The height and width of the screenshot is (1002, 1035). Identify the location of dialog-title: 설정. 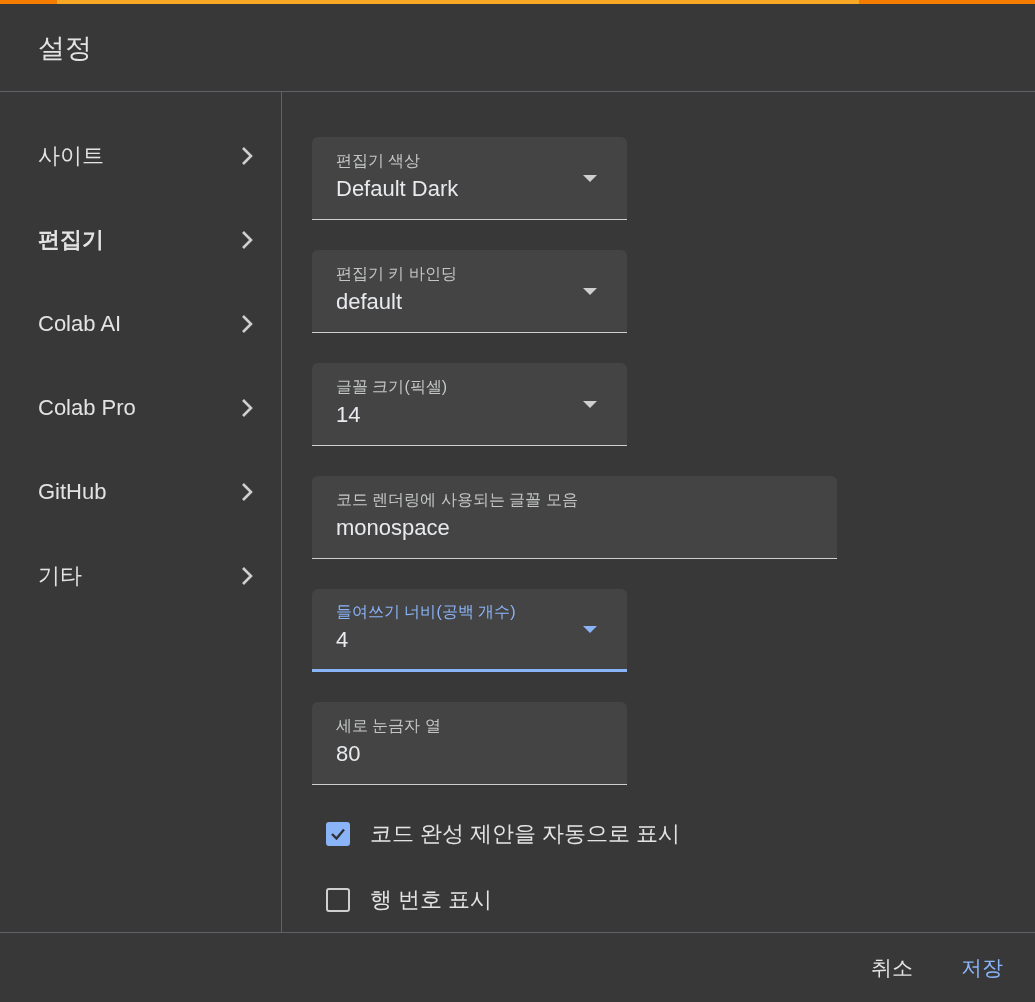
(65, 48).